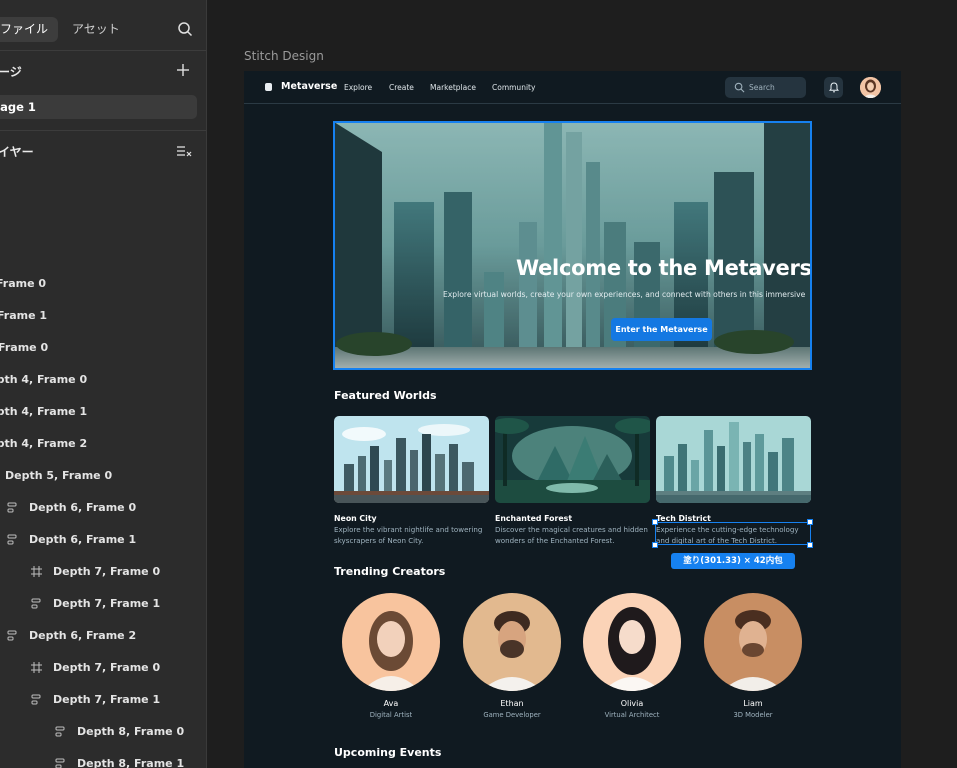  I want to click on nav-link-create: Create, so click(401, 87).